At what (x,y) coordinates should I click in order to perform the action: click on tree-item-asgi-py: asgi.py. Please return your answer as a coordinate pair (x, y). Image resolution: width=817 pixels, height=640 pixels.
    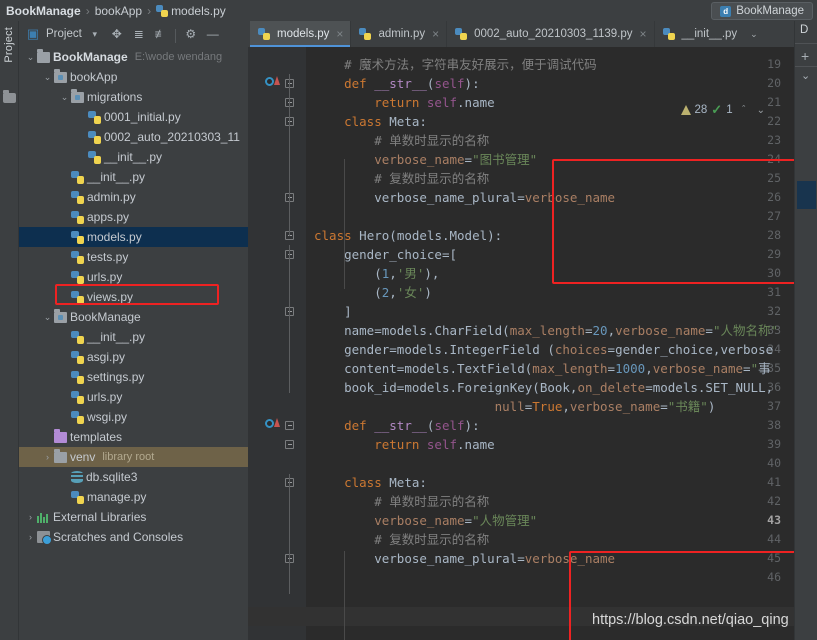
    Looking at the image, I should click on (133, 357).